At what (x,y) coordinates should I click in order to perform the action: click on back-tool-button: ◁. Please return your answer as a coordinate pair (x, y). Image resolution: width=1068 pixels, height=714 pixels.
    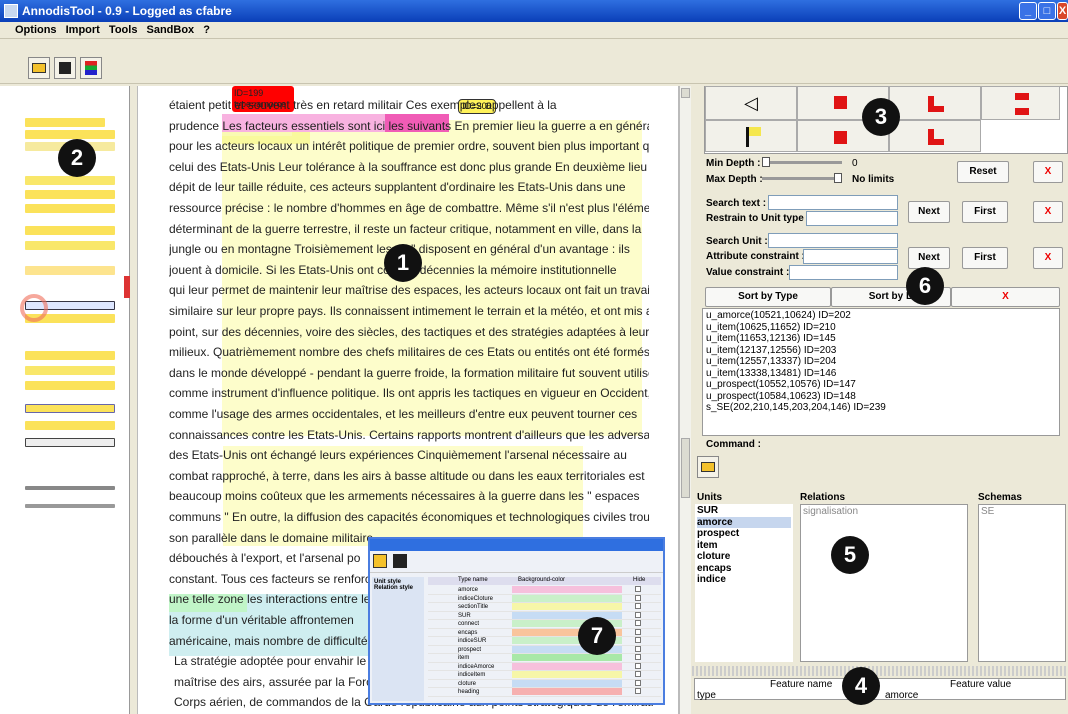
    Looking at the image, I should click on (751, 103).